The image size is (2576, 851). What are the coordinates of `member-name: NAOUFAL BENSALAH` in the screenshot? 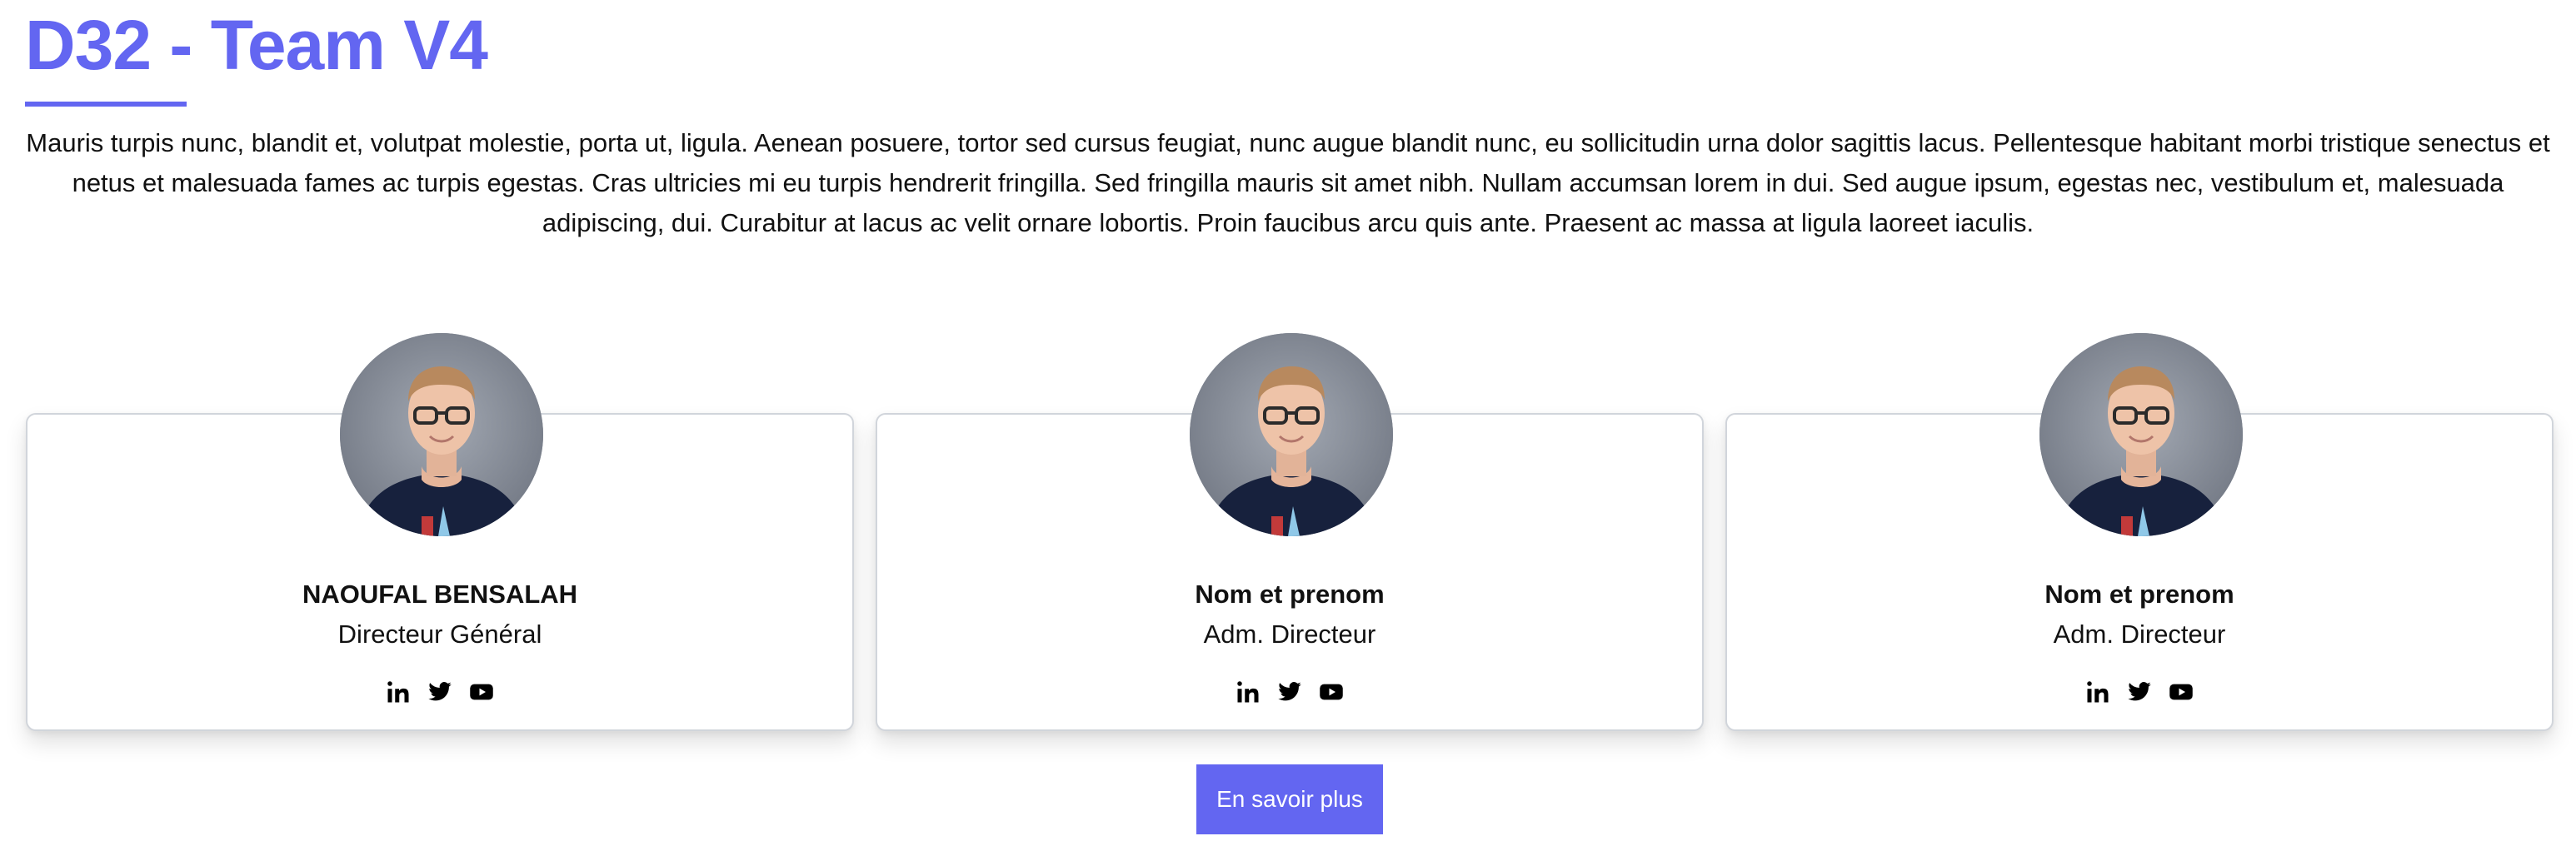 It's located at (440, 594).